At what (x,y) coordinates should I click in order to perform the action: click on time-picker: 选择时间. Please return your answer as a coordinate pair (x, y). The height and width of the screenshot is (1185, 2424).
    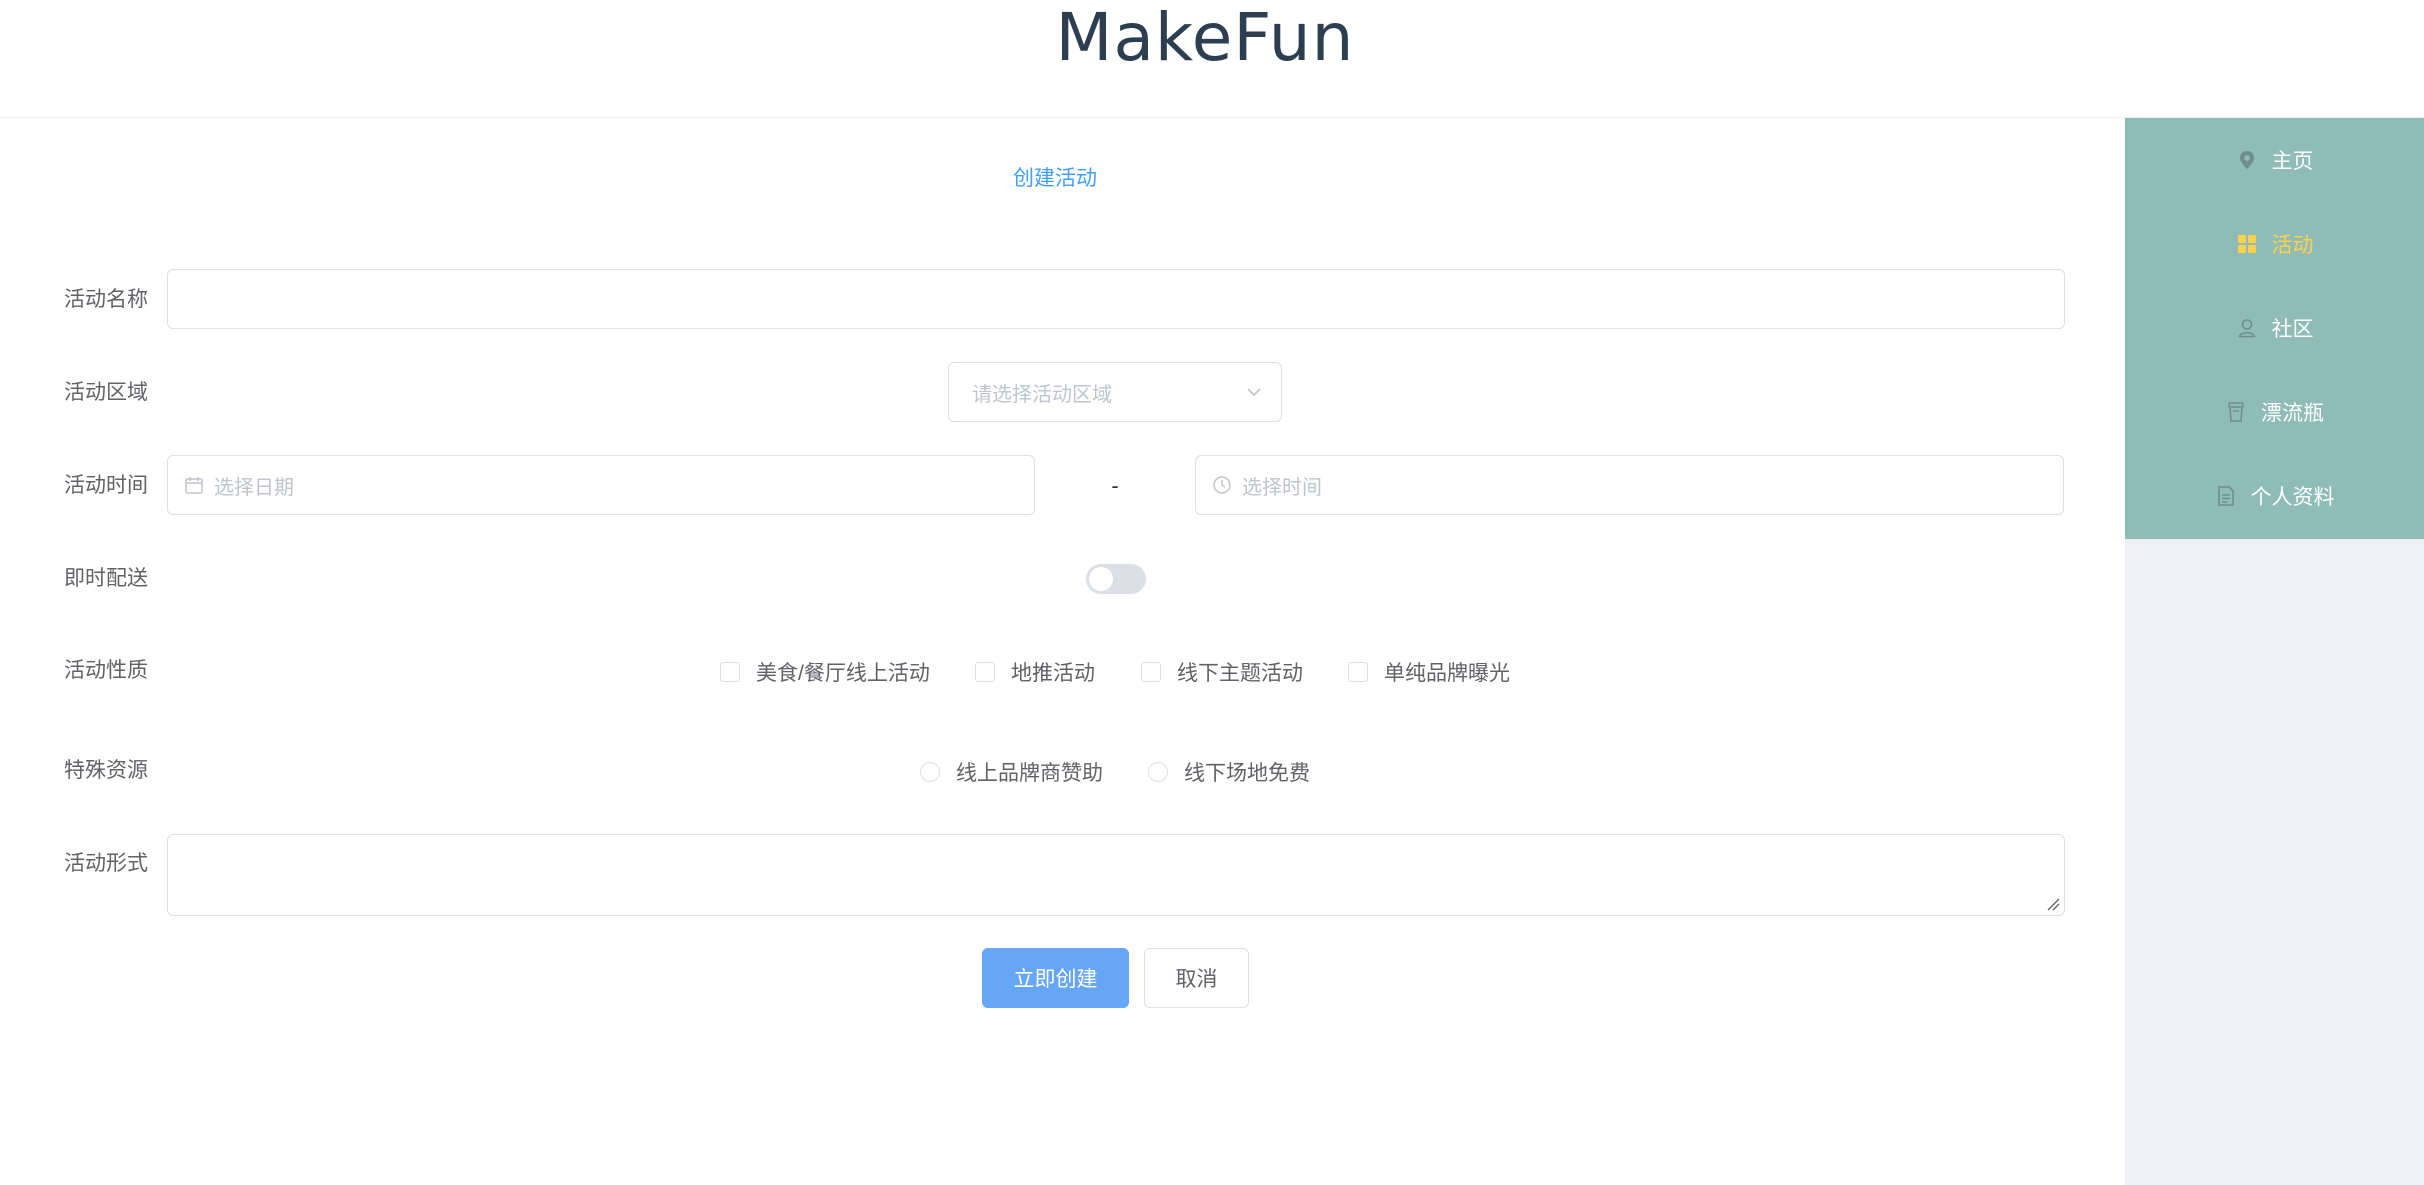
    Looking at the image, I should click on (1629, 485).